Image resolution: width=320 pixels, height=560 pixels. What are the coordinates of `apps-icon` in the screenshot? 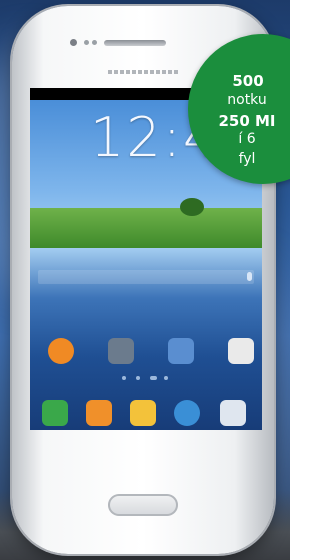 It's located at (233, 413).